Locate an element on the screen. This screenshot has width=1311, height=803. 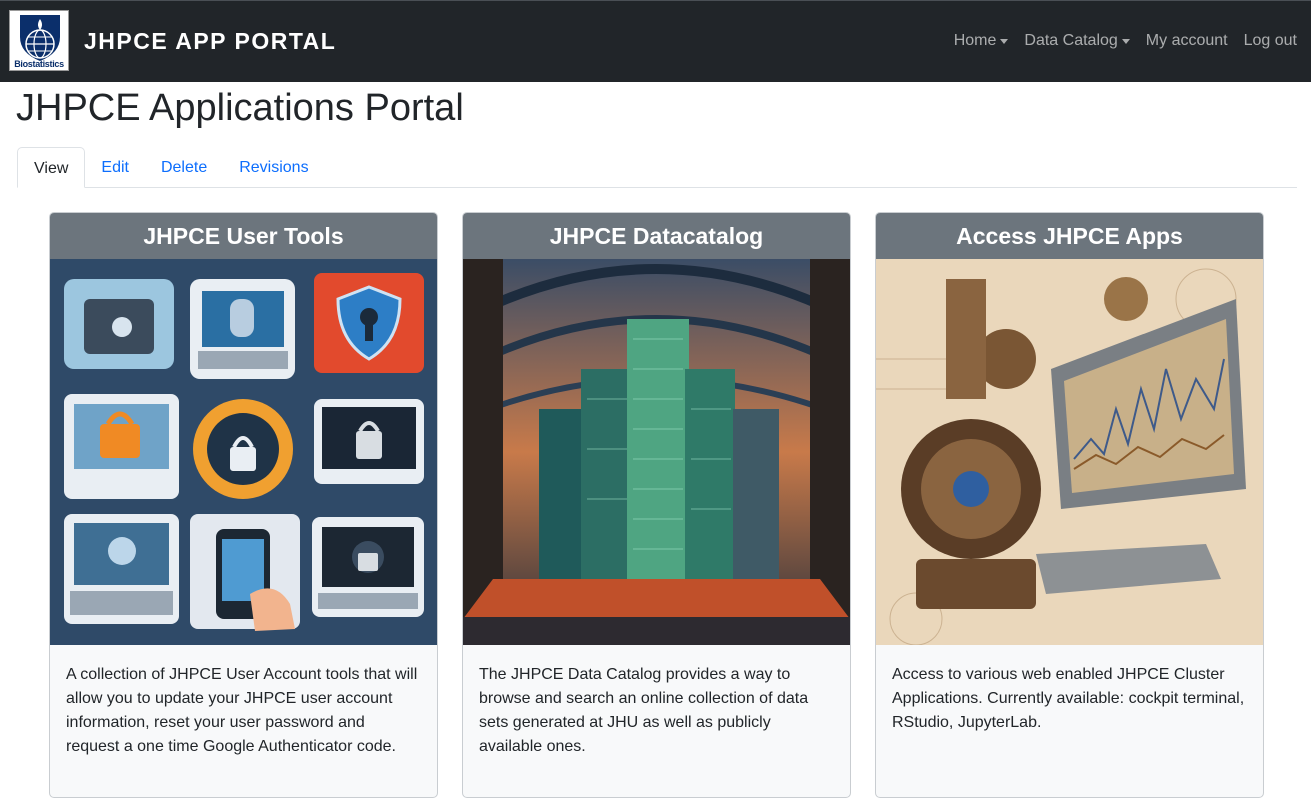
nav-log-out-label: Log out is located at coordinates (1270, 40).